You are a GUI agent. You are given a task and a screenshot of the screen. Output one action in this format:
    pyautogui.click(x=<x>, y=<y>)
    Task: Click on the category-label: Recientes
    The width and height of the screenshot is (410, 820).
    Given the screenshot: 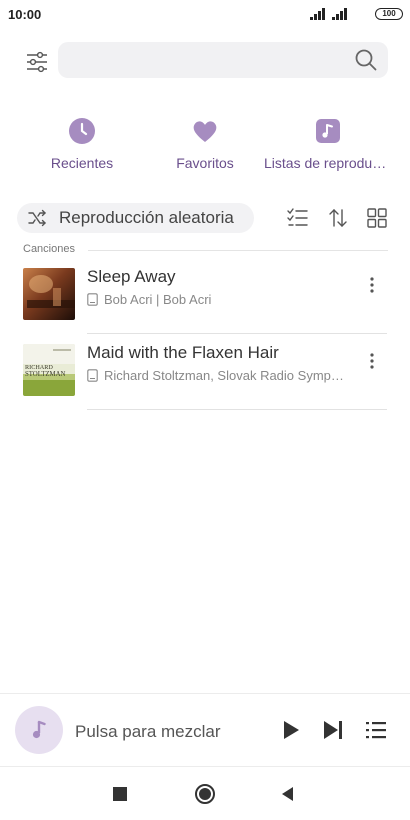 What is the action you would take?
    pyautogui.click(x=82, y=163)
    